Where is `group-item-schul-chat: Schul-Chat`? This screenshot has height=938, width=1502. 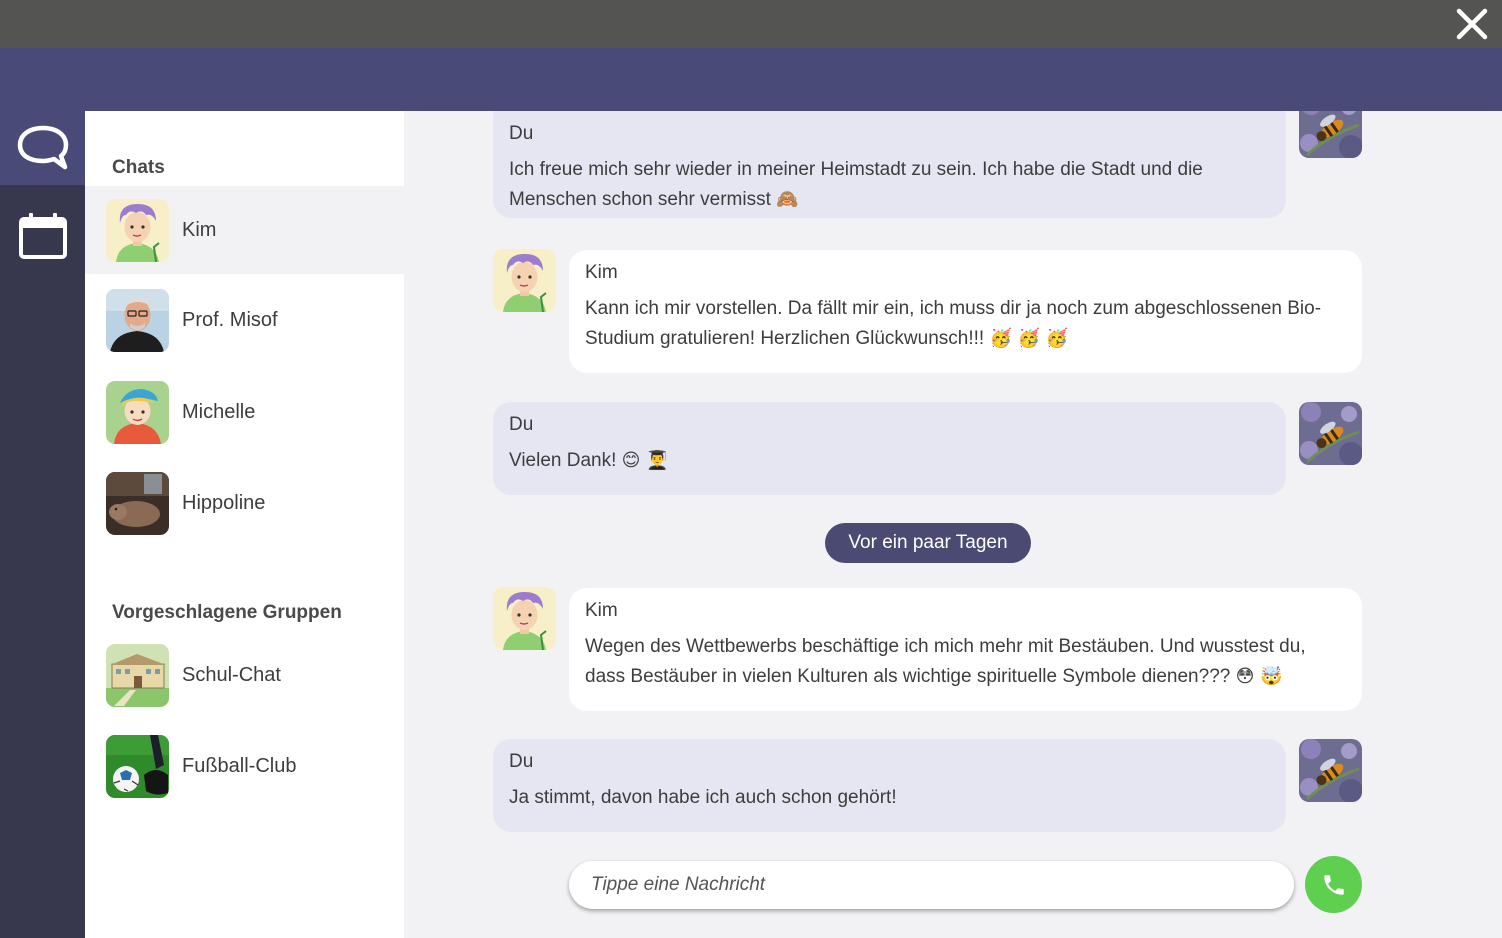
group-item-schul-chat: Schul-Chat is located at coordinates (244, 675).